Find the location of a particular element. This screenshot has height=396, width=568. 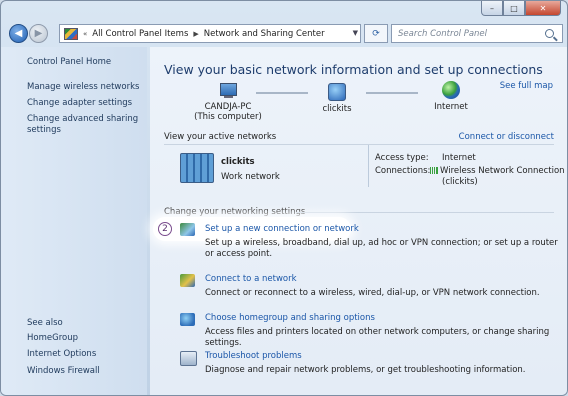

active-networks-separator is located at coordinates (368, 166).